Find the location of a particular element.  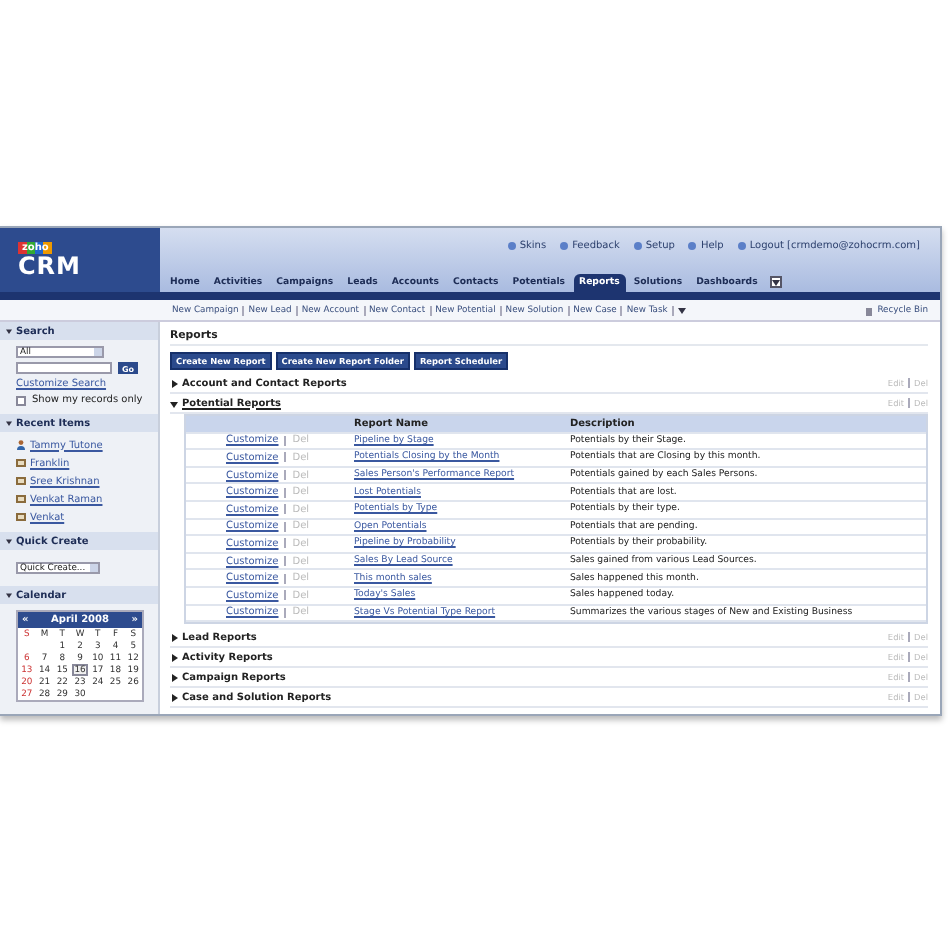

trash-icon is located at coordinates (868, 310).